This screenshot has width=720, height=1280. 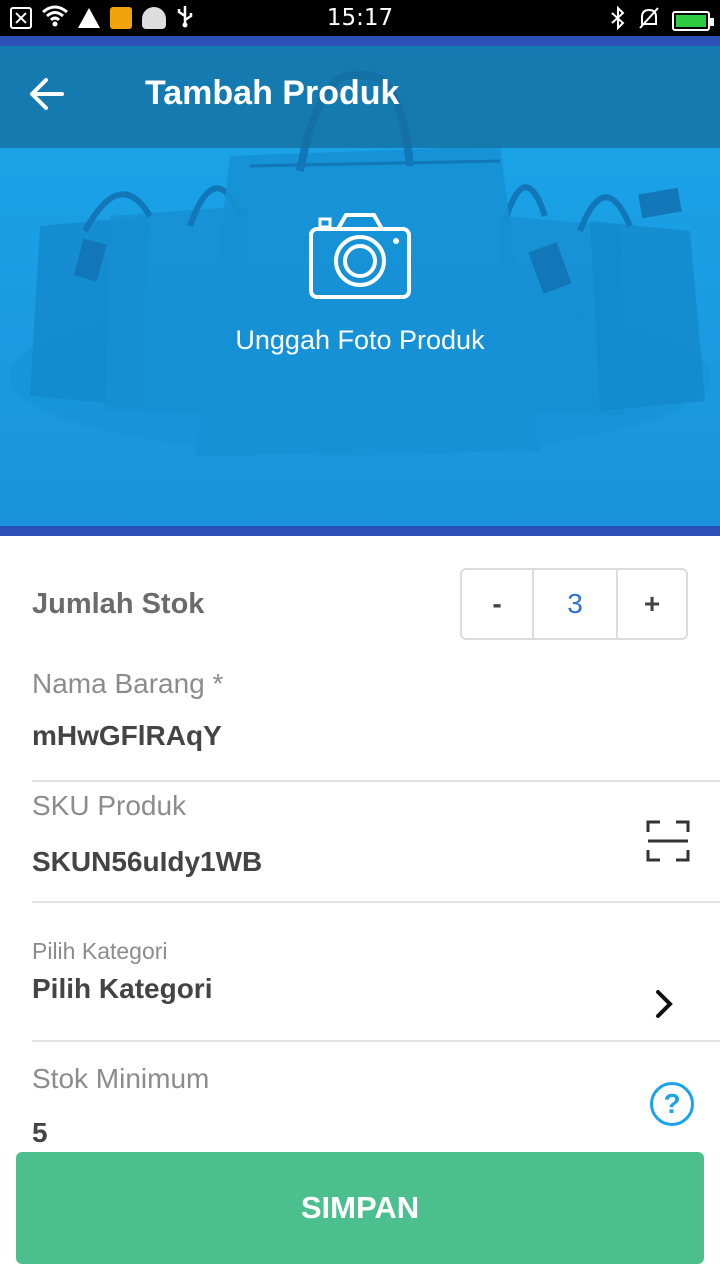 I want to click on category-field: Pilih Kategori Pilih Kategori, so click(x=376, y=971).